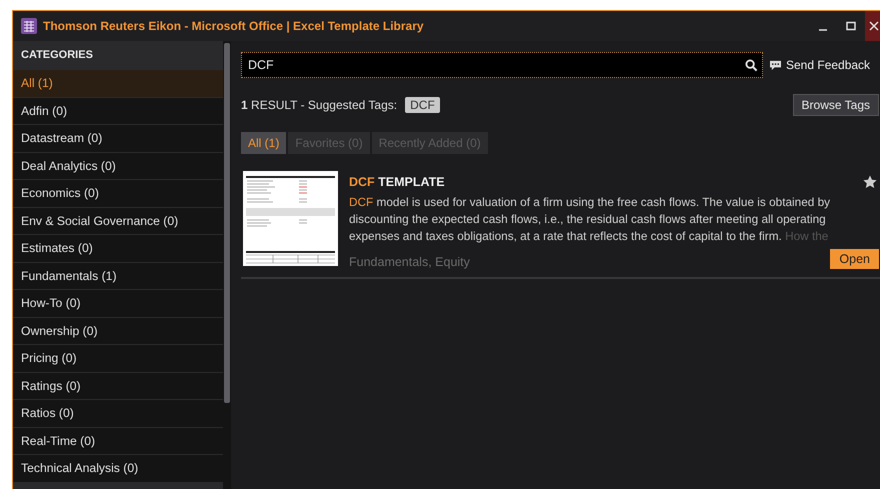  What do you see at coordinates (263, 143) in the screenshot?
I see `filter-tab: All (1)` at bounding box center [263, 143].